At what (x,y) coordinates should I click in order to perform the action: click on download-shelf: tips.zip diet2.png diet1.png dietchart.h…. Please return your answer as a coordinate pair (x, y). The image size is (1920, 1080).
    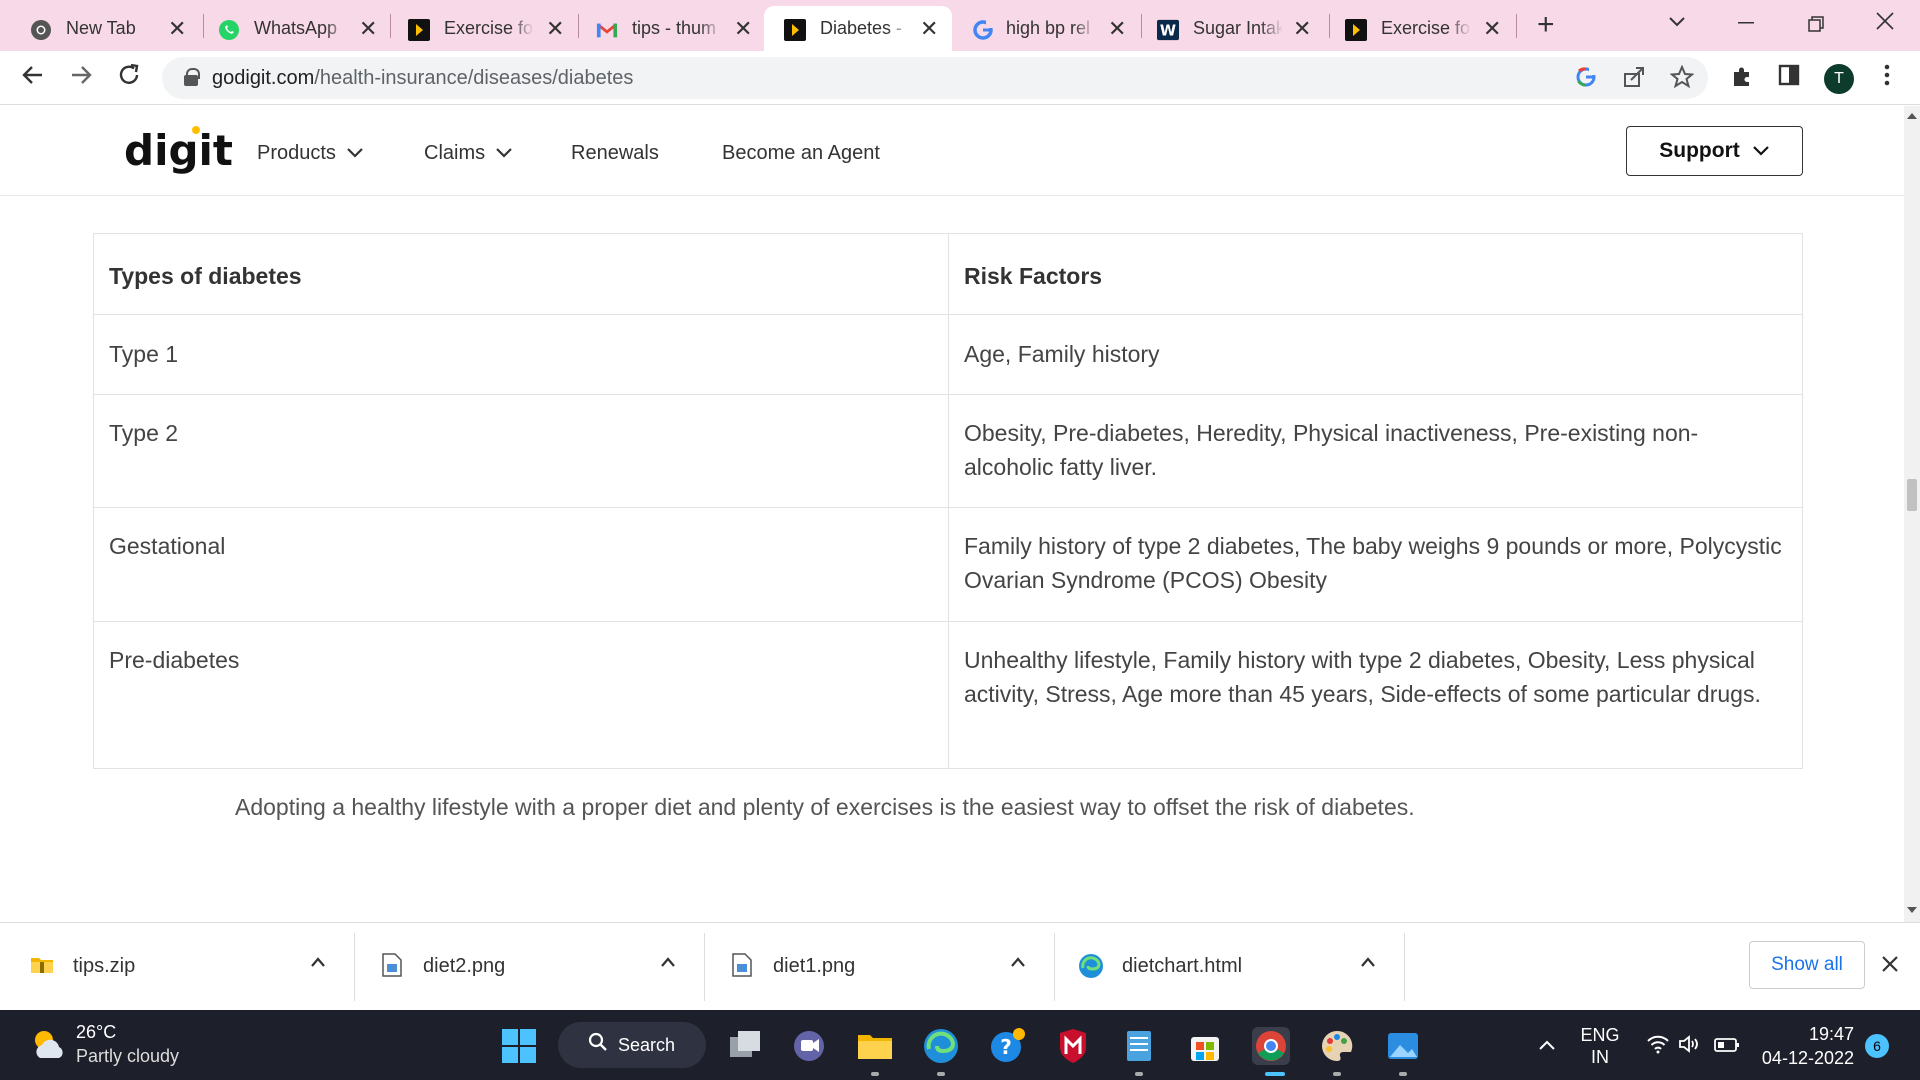
    Looking at the image, I should click on (960, 966).